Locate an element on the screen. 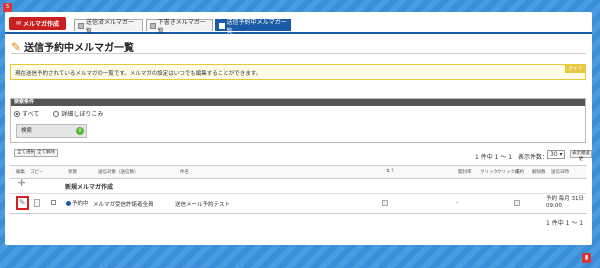  row-divider-bottom is located at coordinates (298, 213).